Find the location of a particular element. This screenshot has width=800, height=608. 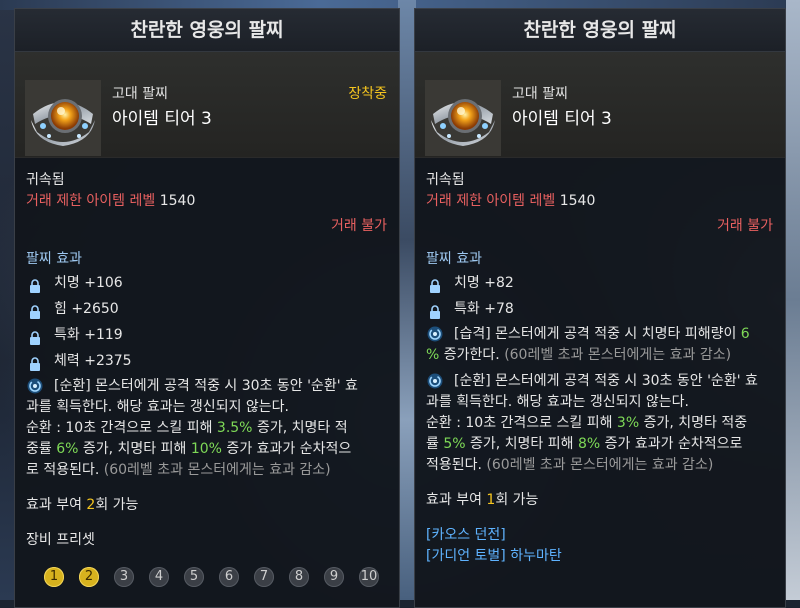

effect-value: % is located at coordinates (433, 355).